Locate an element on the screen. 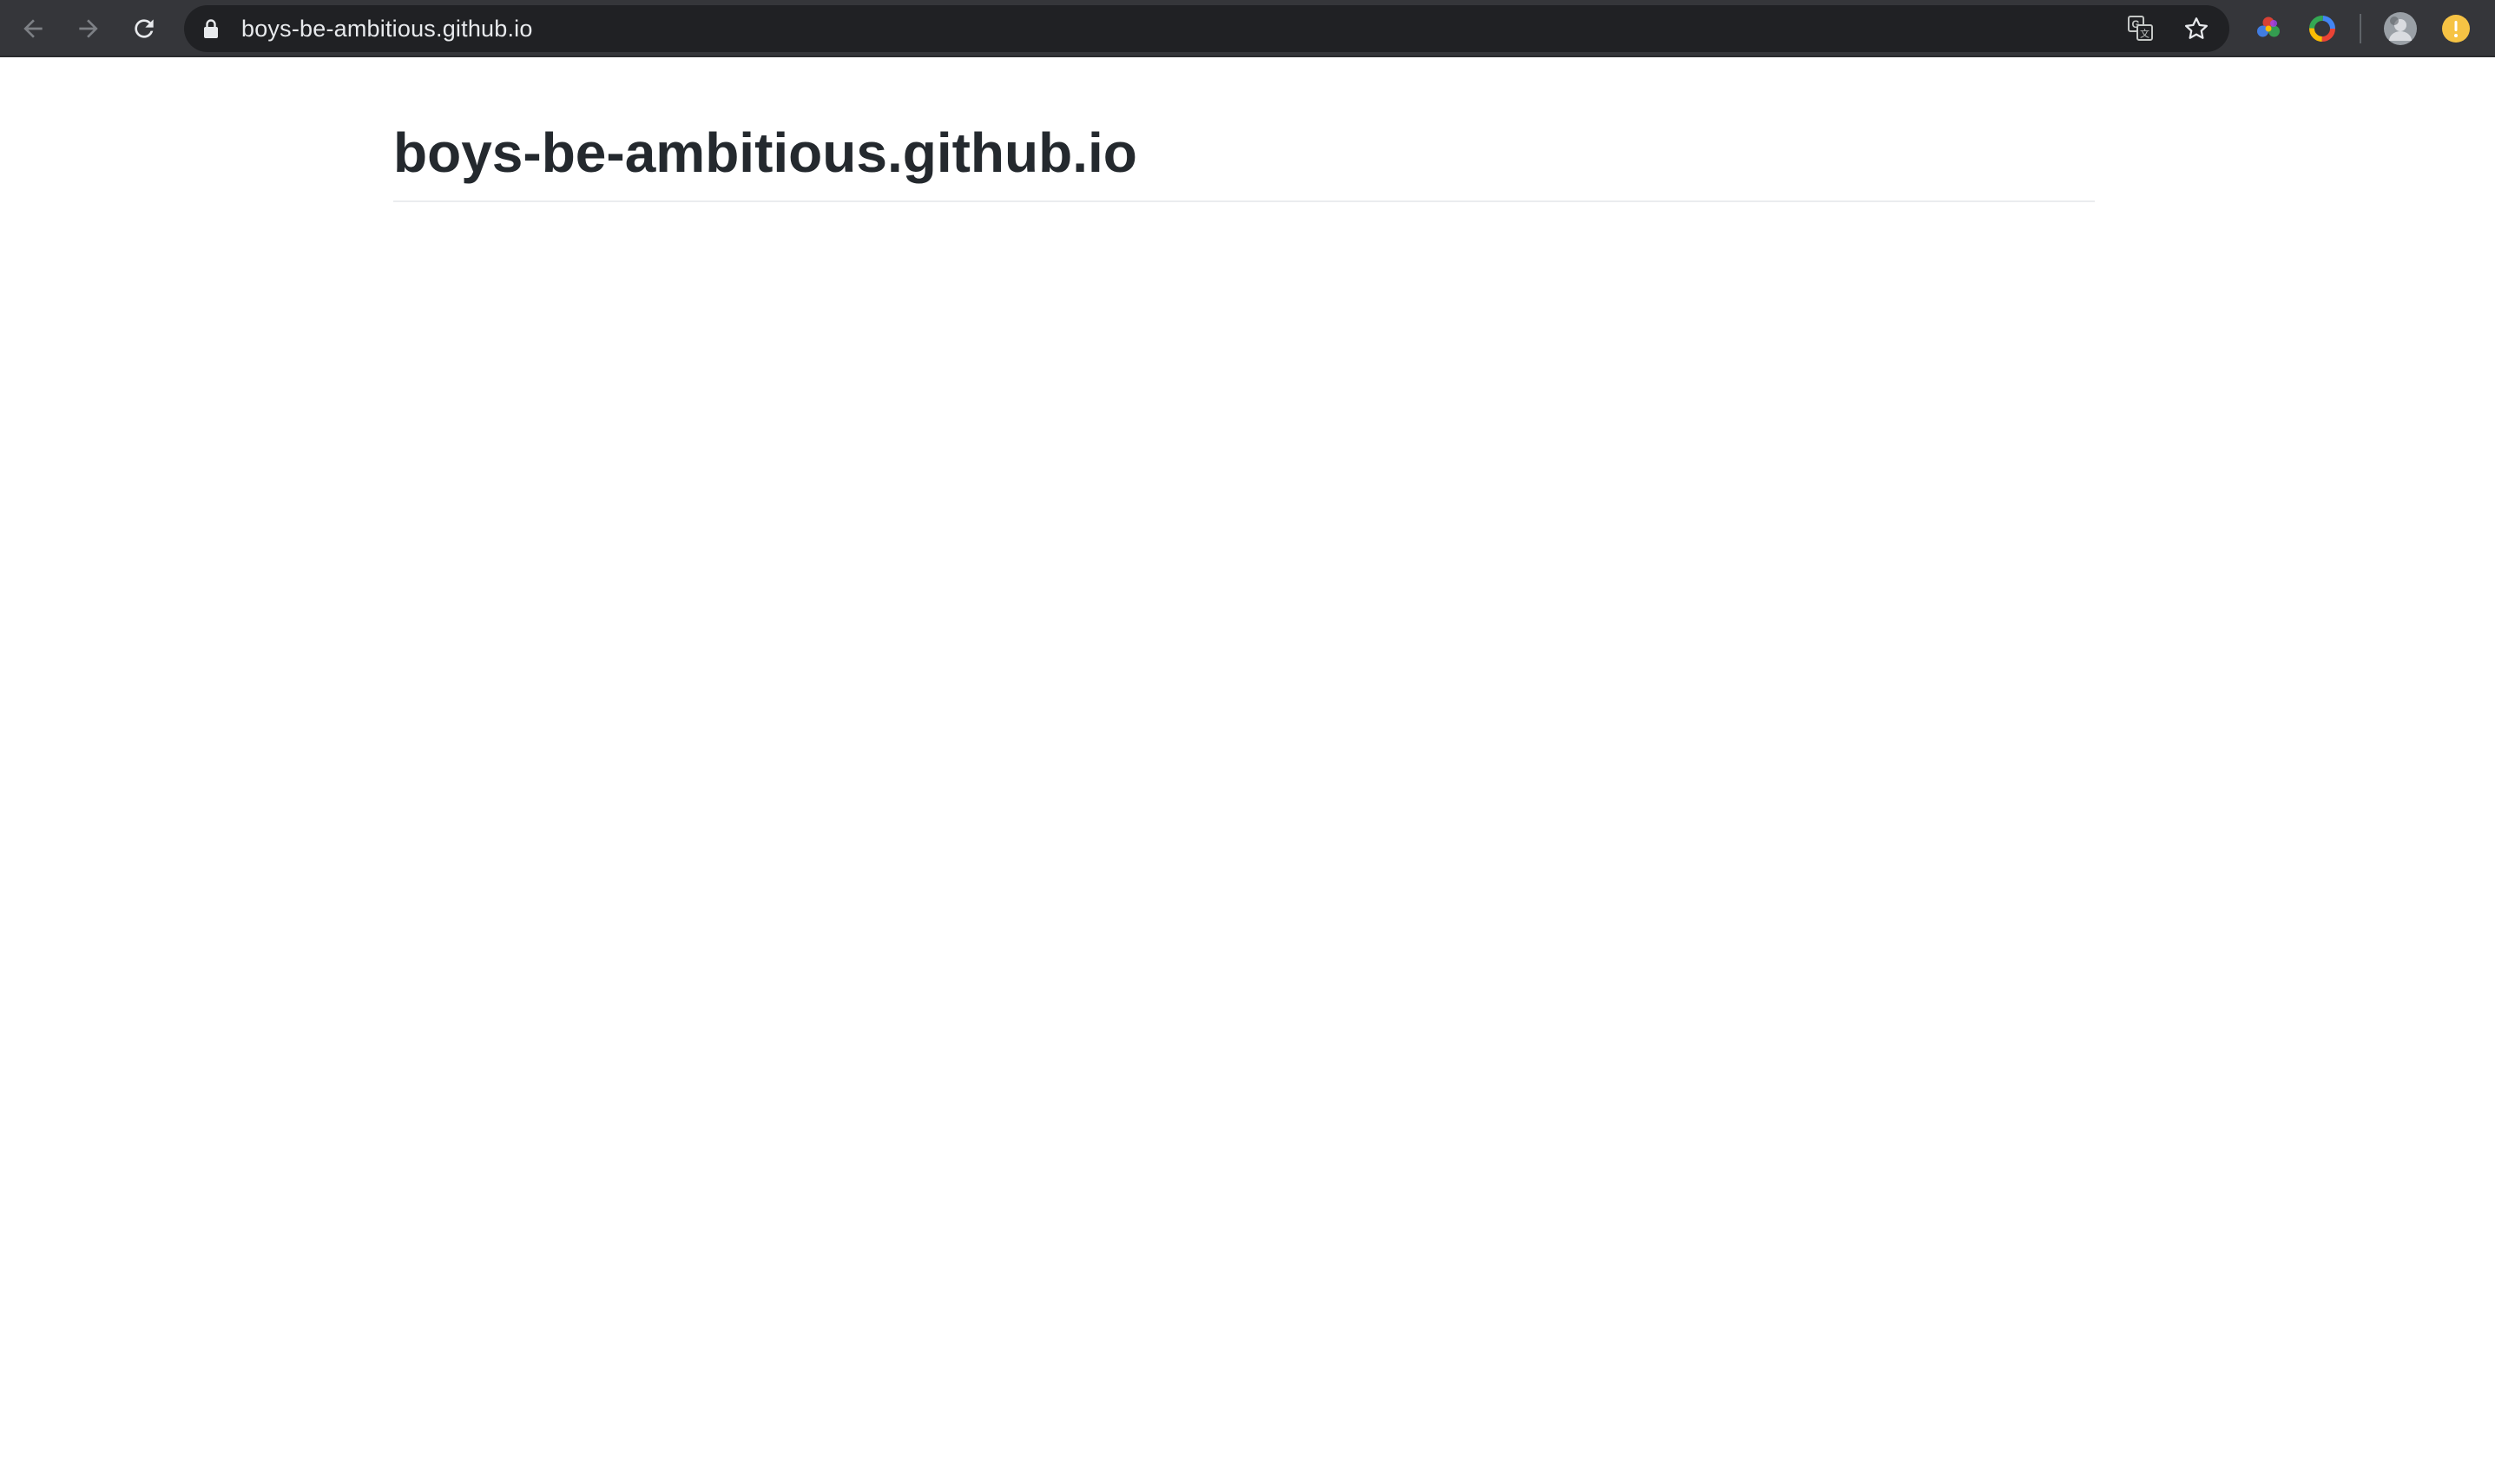 The height and width of the screenshot is (1484, 2495). page-title: boys-be-ambitious.github.io is located at coordinates (765, 152).